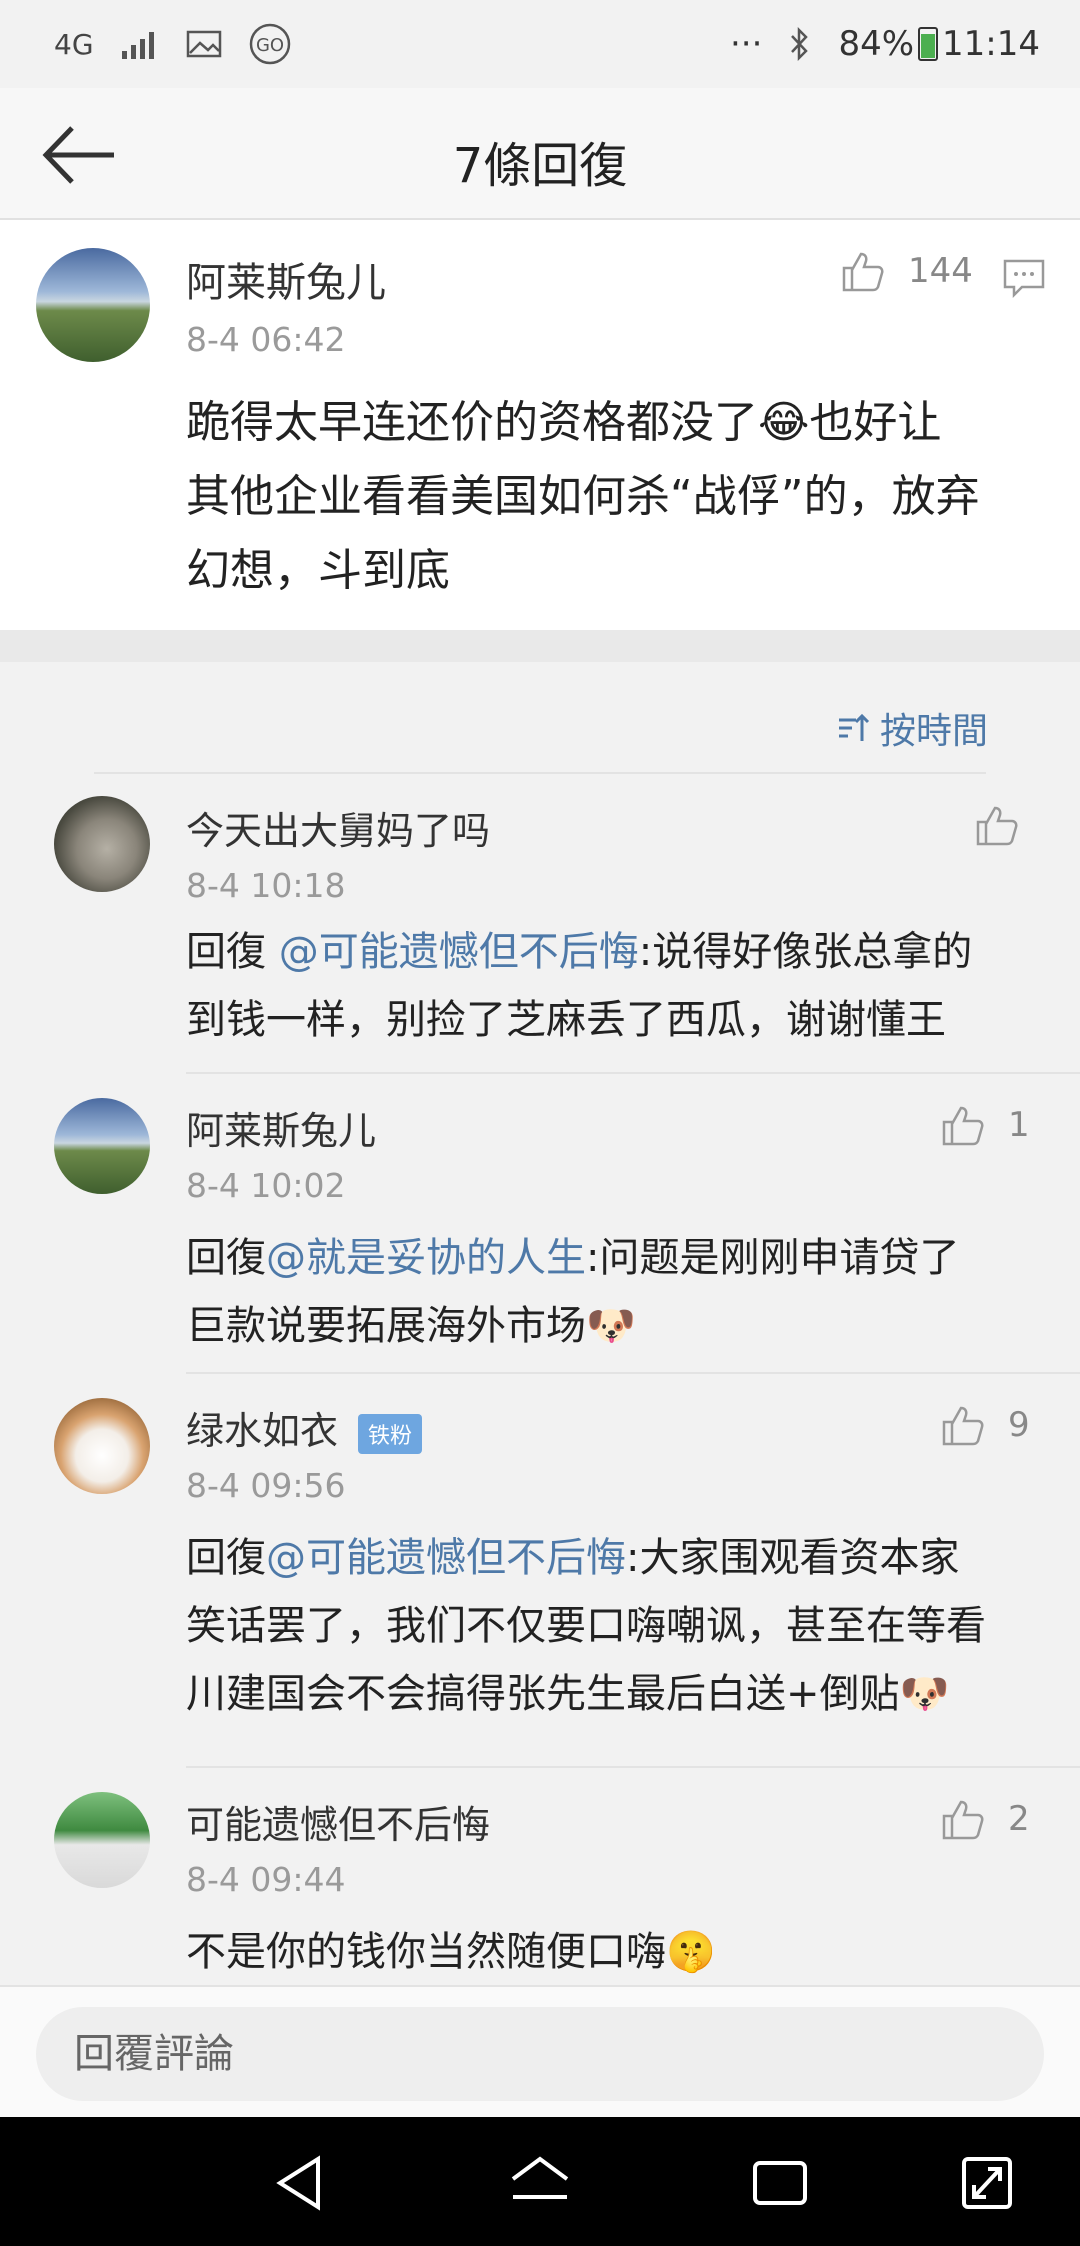 Image resolution: width=1080 pixels, height=2246 pixels. Describe the element at coordinates (338, 1821) in the screenshot. I see `reply-username: 可能遗憾但不后悔` at that location.